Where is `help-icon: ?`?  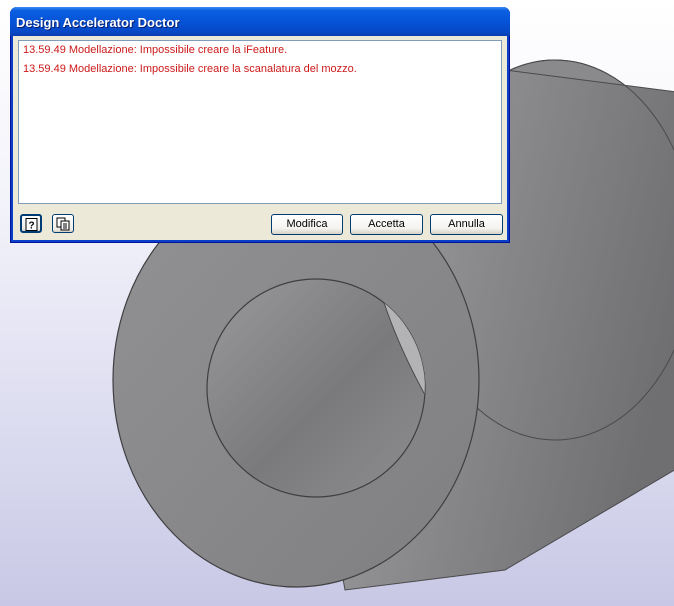
help-icon: ? is located at coordinates (31, 225).